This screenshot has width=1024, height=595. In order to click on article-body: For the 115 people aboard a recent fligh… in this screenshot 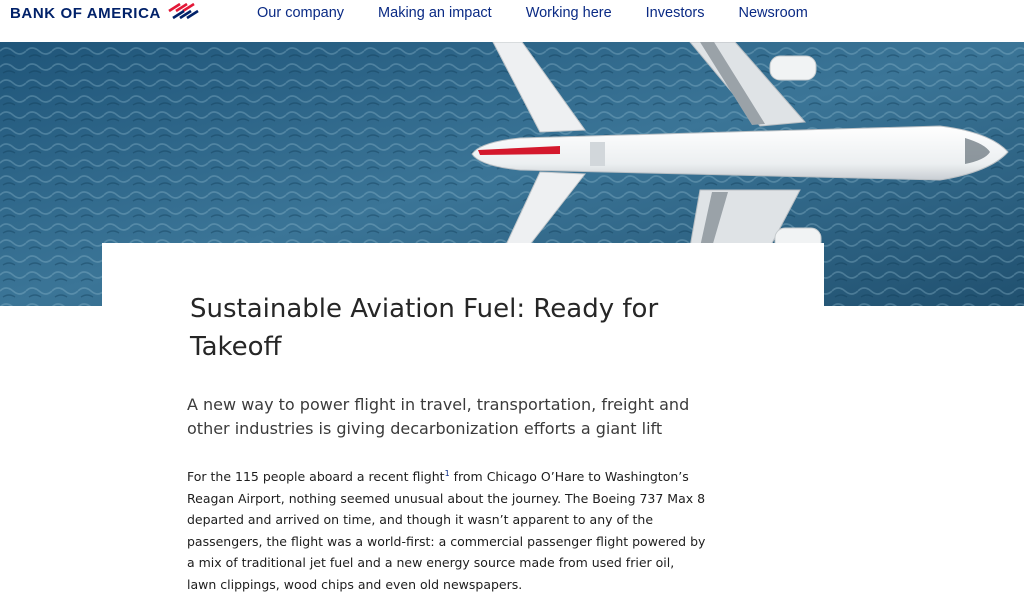, I will do `click(447, 529)`.